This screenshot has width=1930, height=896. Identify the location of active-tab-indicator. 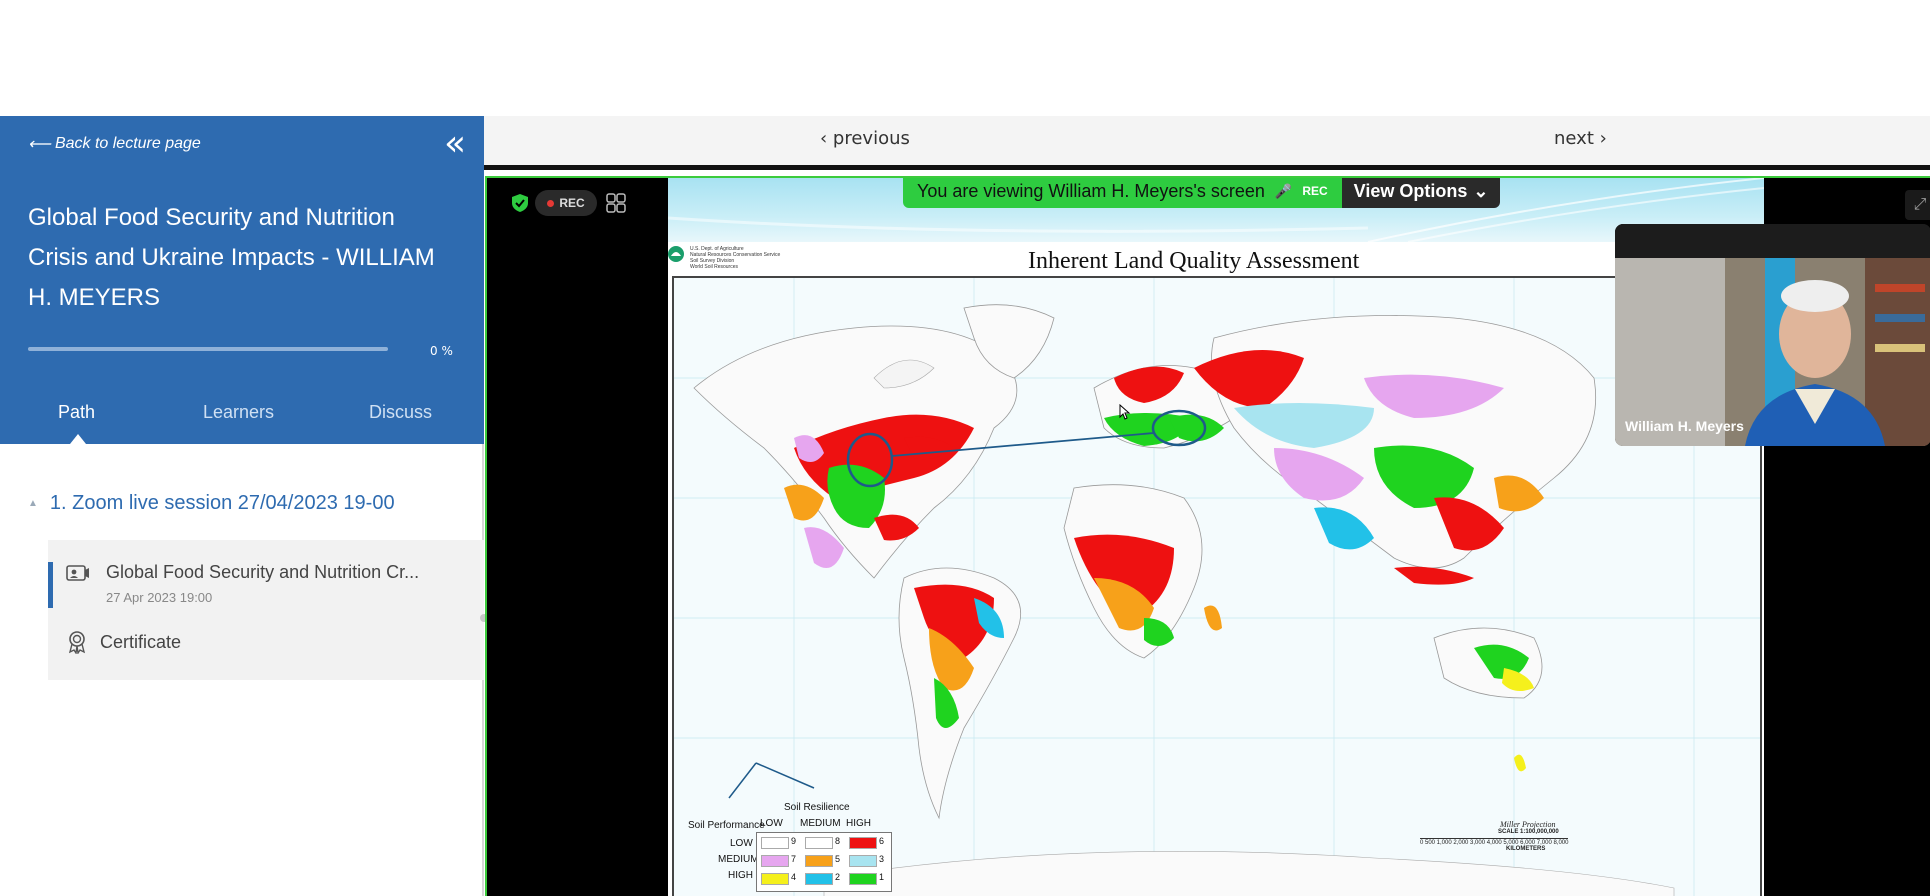
(78, 439).